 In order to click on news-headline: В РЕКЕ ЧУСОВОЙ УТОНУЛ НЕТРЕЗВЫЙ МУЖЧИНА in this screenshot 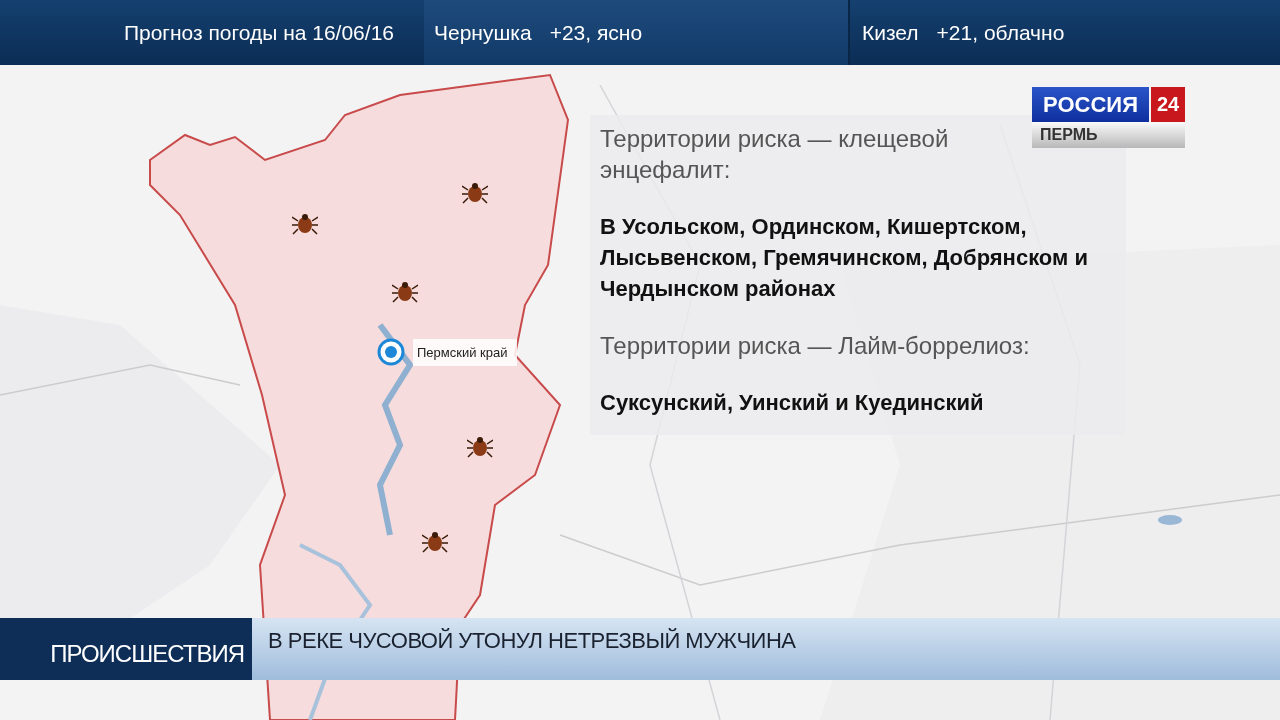, I will do `click(766, 649)`.